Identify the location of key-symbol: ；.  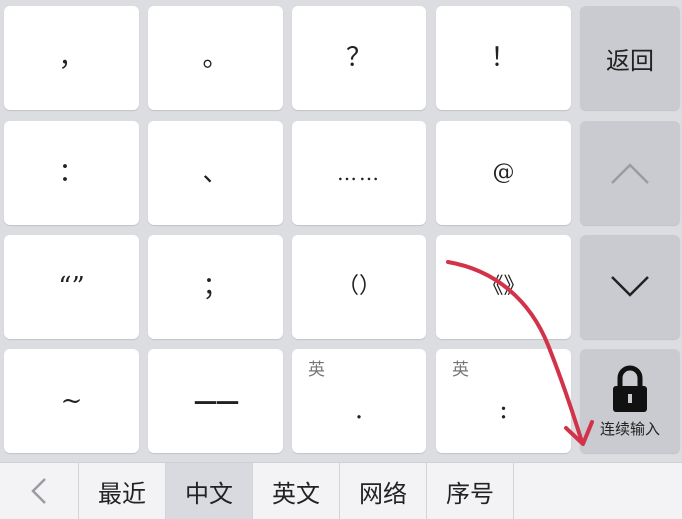
(215, 287).